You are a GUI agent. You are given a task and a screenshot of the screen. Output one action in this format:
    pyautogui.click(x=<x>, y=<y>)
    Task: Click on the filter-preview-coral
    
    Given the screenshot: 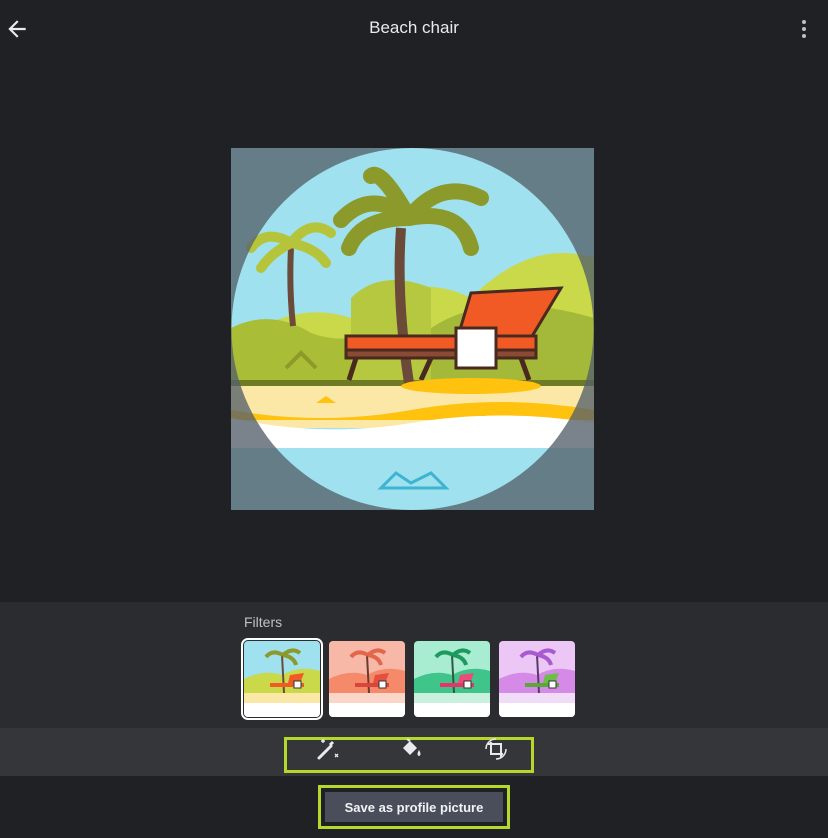 What is the action you would take?
    pyautogui.click(x=367, y=679)
    